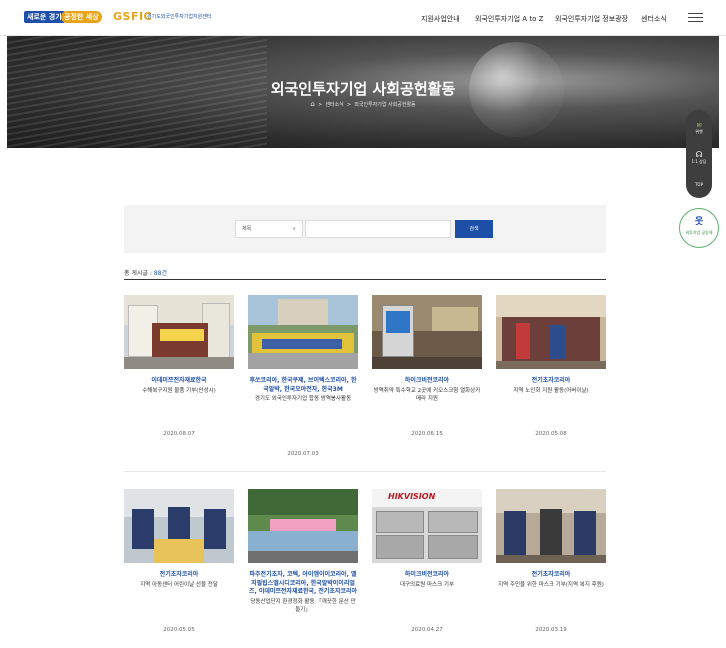  I want to click on post-card: 전기초자코리아 지역 노인회 지원 활동(어버이날), so click(551, 345).